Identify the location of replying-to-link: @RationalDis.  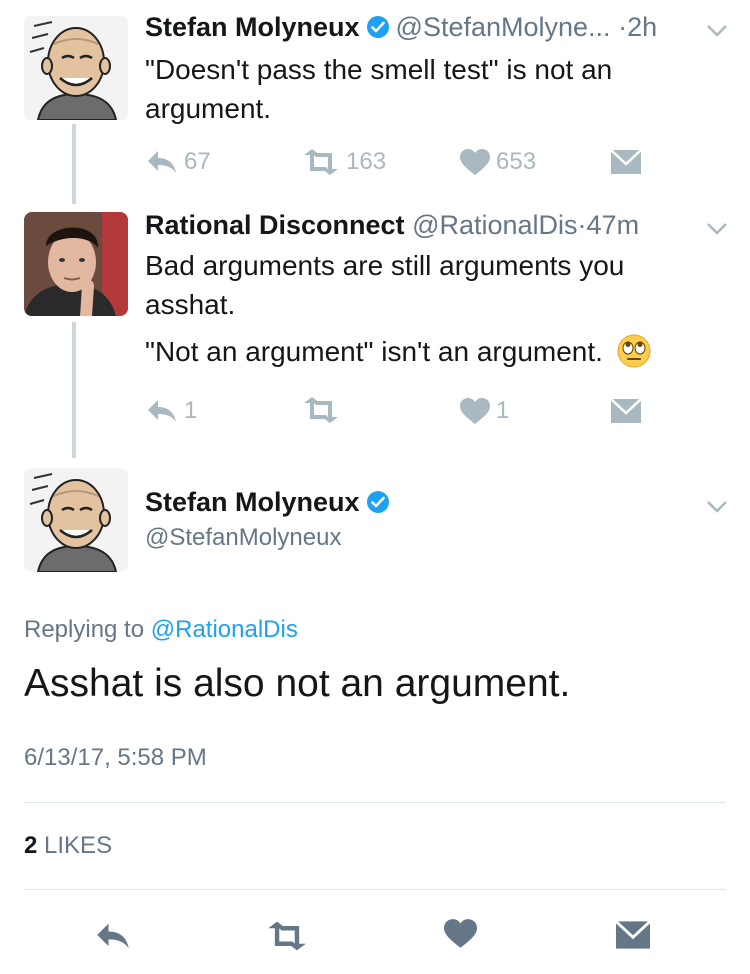
(224, 629).